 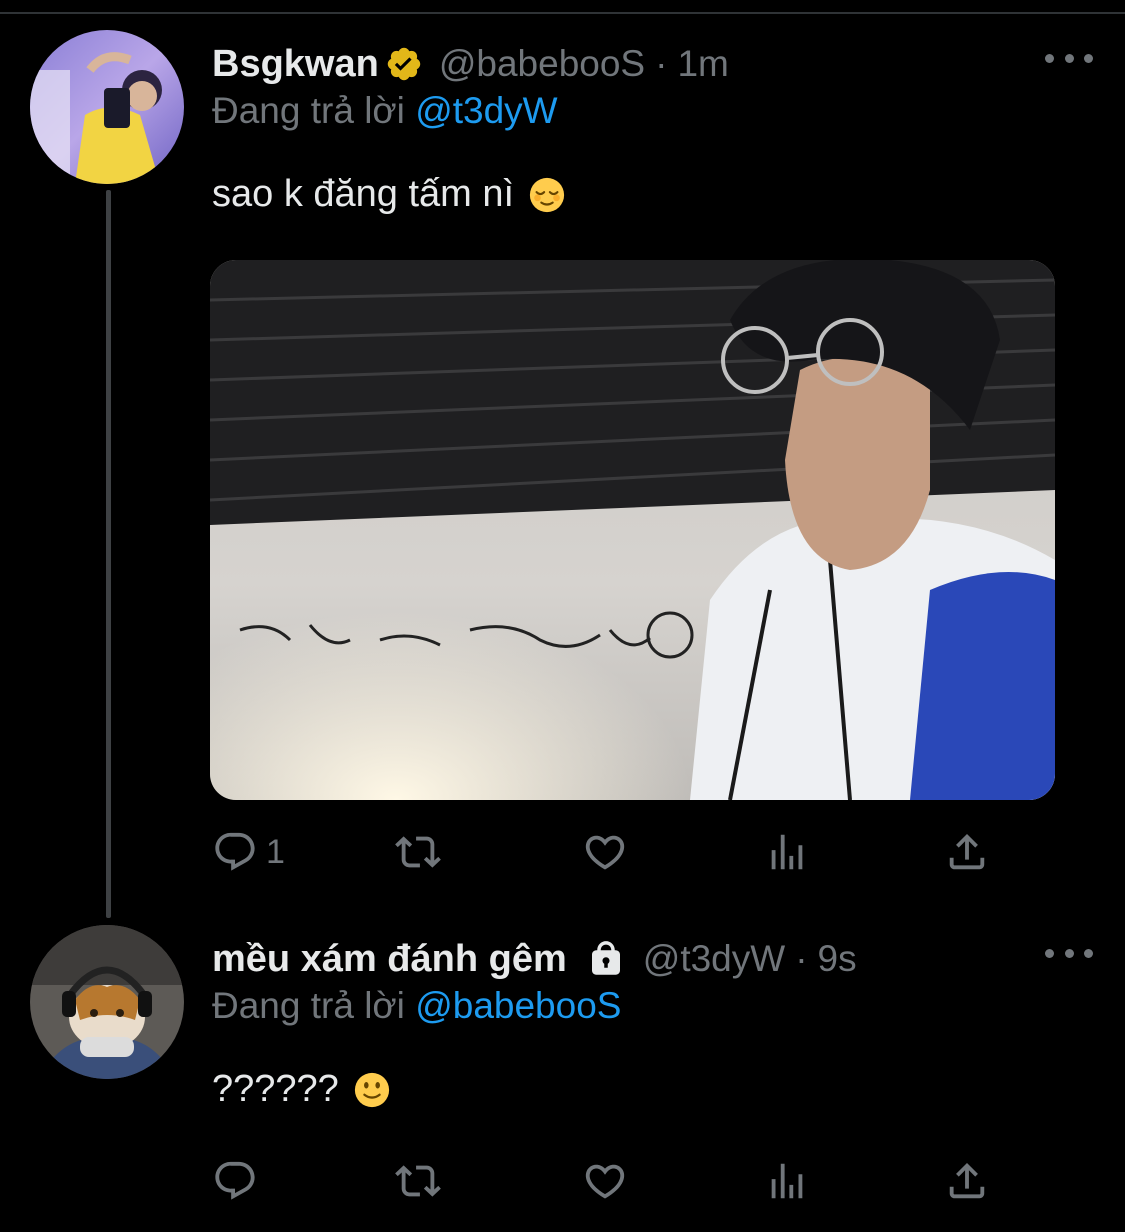 What do you see at coordinates (372, 1090) in the screenshot?
I see `slightly-smiling-face-emoji` at bounding box center [372, 1090].